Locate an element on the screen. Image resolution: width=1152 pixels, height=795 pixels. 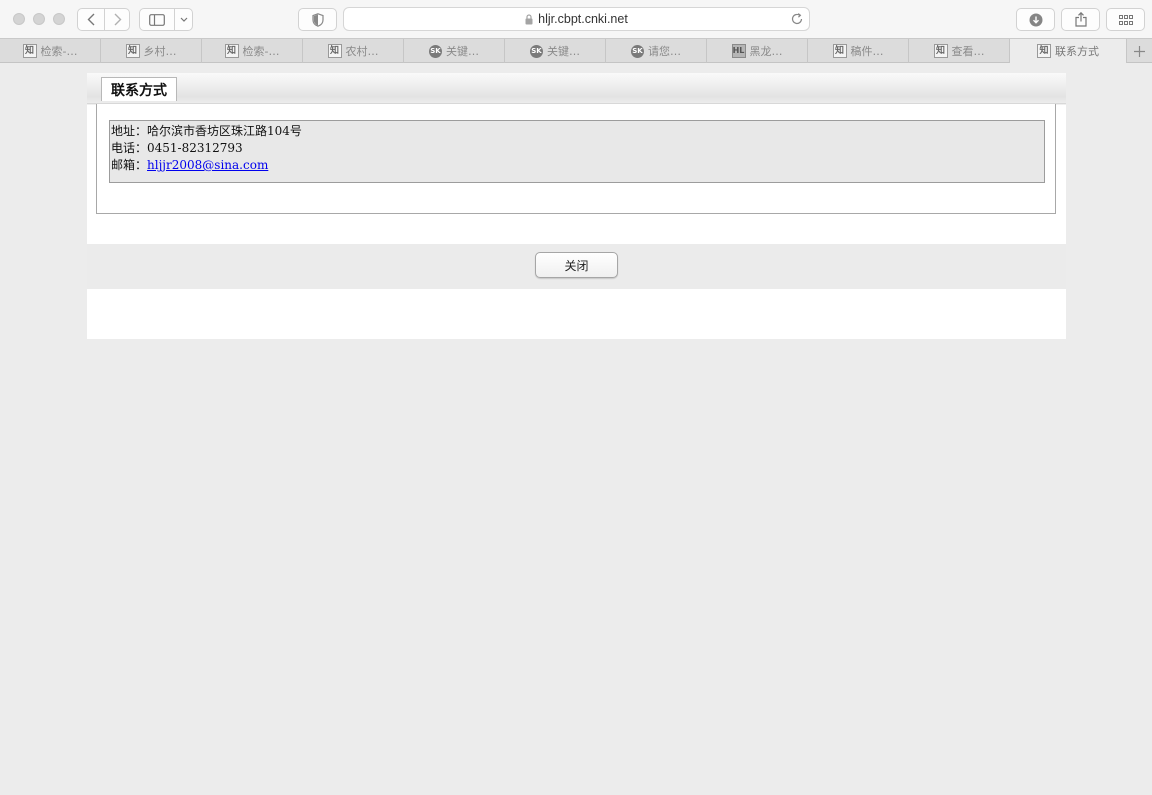
email-link: hljjr2008@sina.com is located at coordinates (207, 165).